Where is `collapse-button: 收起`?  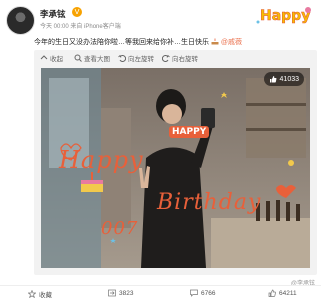 collapse-button: 收起 is located at coordinates (51, 58).